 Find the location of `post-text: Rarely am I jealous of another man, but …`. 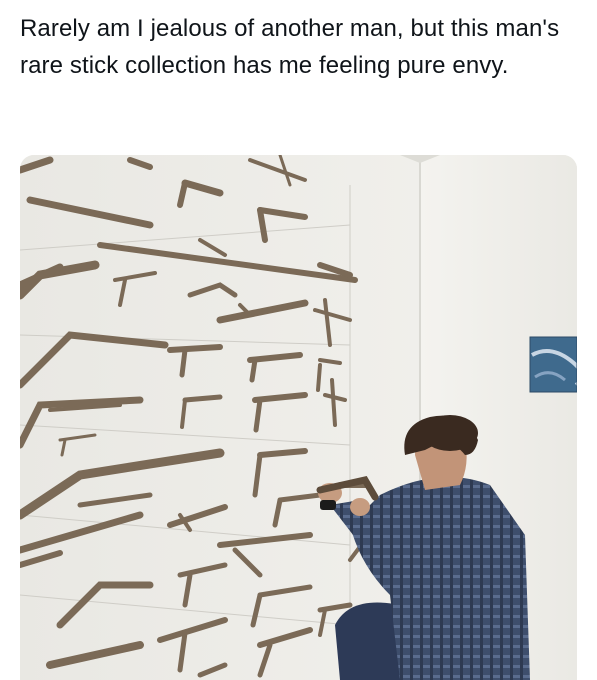

post-text: Rarely am I jealous of another man, but … is located at coordinates (290, 47).